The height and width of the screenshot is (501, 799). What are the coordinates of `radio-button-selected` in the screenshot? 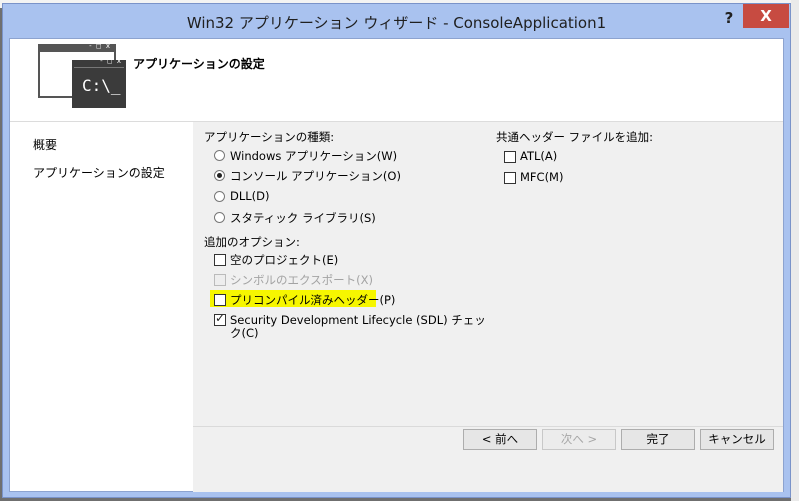 It's located at (219, 175).